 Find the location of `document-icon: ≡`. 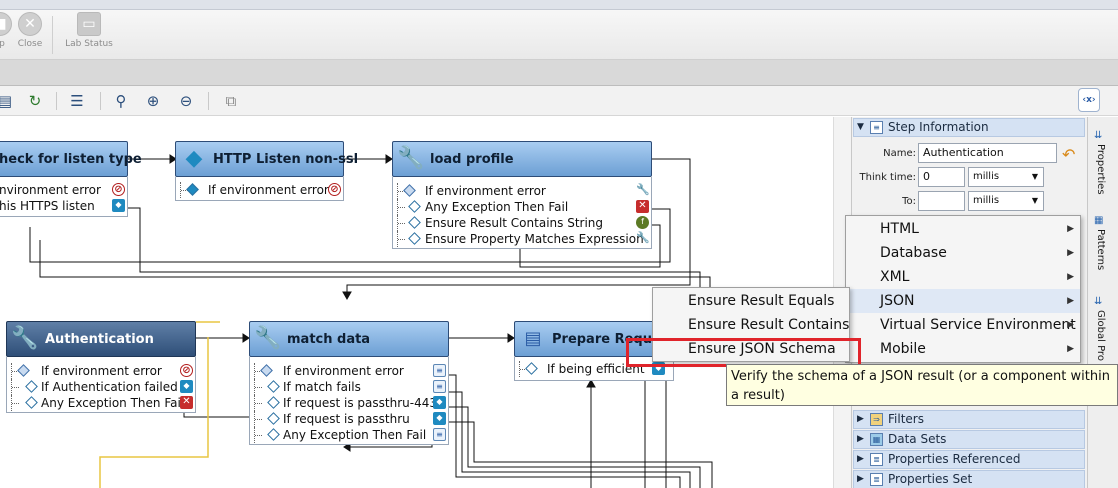

document-icon: ≡ is located at coordinates (439, 386).